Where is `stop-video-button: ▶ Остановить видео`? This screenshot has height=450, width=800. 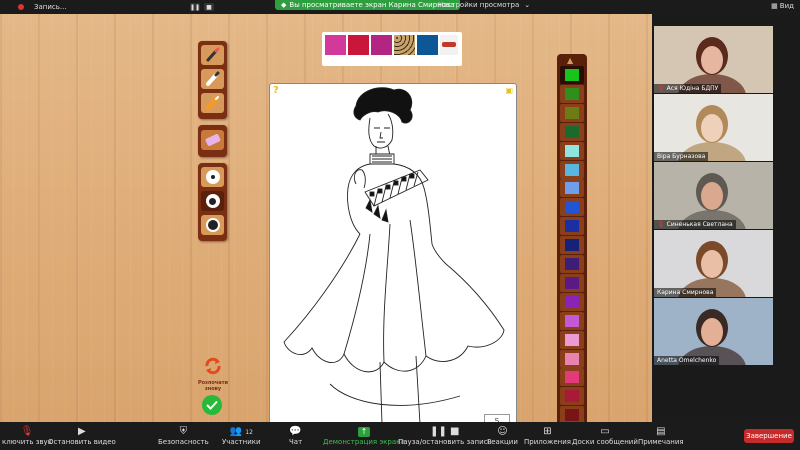 stop-video-button: ▶ Остановить видео is located at coordinates (82, 435).